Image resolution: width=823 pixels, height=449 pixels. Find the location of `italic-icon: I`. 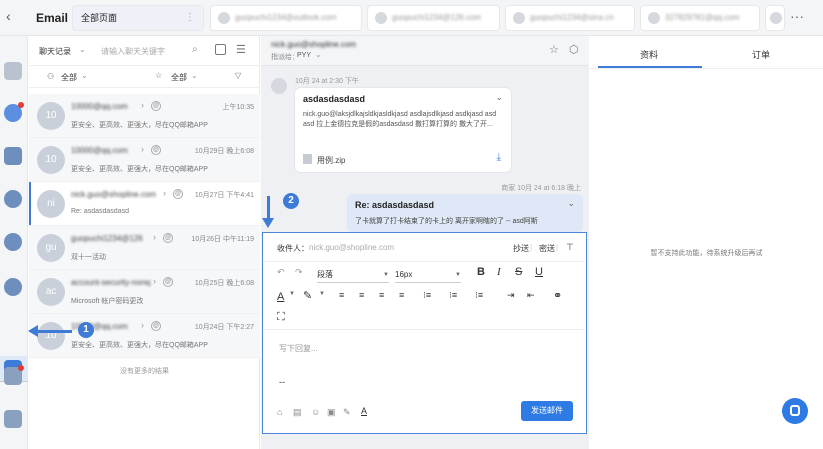

italic-icon: I is located at coordinates (499, 272).